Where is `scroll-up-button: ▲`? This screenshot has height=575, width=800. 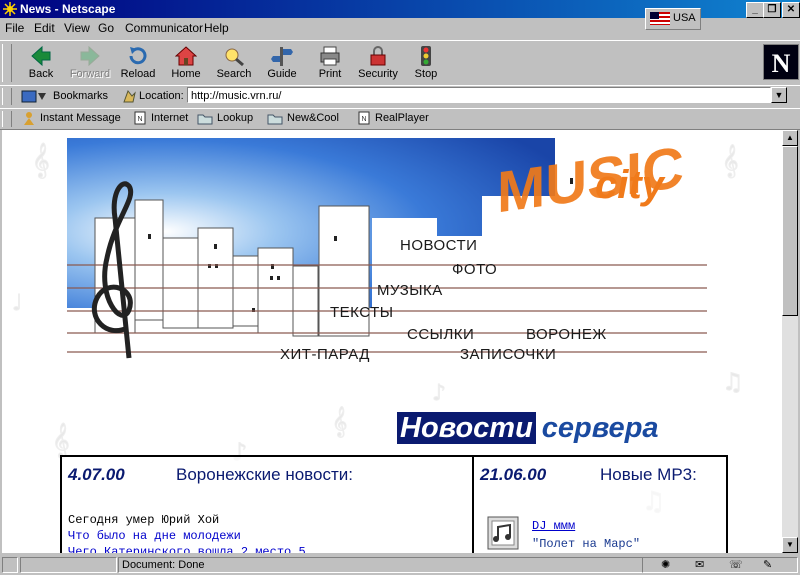 scroll-up-button: ▲ is located at coordinates (790, 138).